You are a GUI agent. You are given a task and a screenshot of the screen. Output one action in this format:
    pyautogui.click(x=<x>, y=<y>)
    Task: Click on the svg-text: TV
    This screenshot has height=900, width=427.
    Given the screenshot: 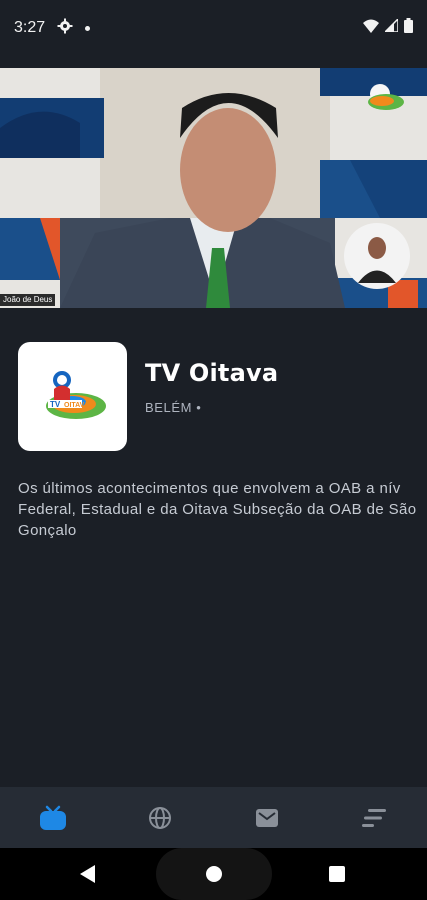 What is the action you would take?
    pyautogui.click(x=55, y=404)
    